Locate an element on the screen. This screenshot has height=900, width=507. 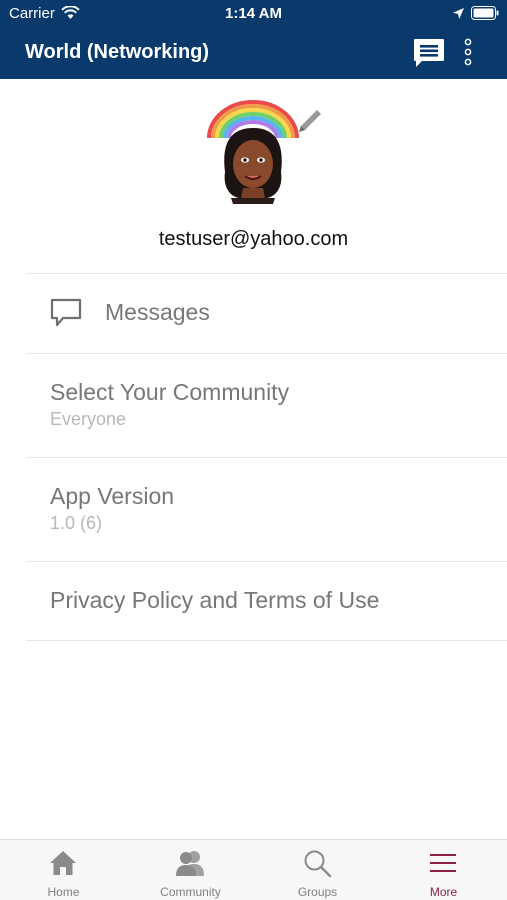
tab-more: More is located at coordinates (443, 870).